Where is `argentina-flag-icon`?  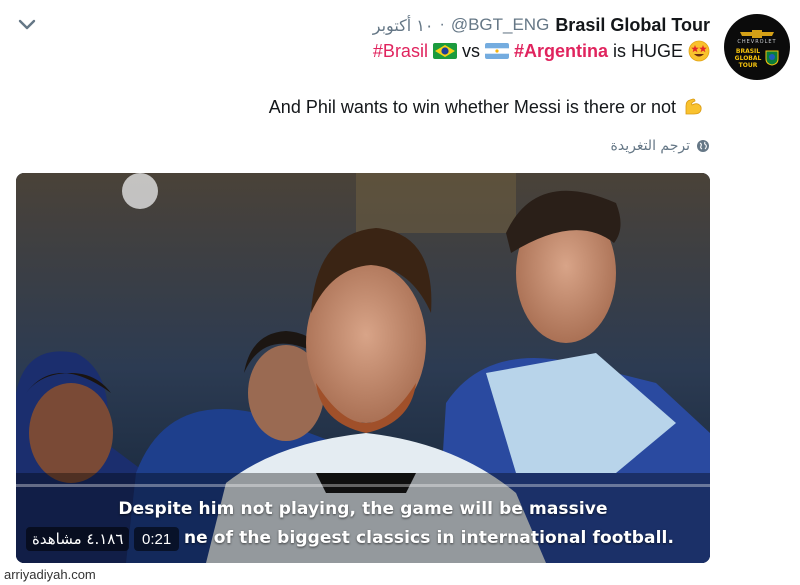 argentina-flag-icon is located at coordinates (496, 51).